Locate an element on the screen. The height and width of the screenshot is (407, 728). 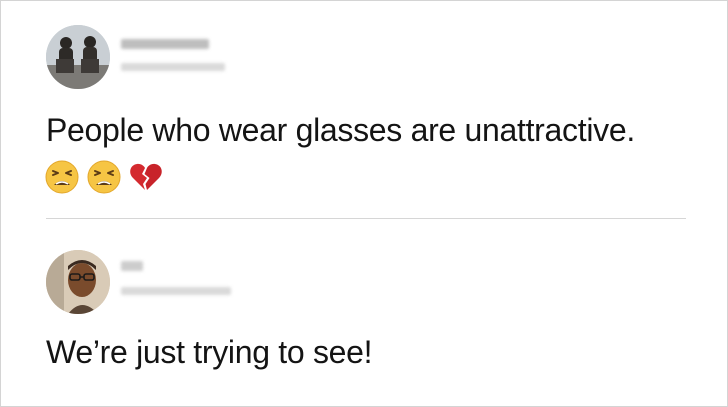
tweet-text: We’re just trying to see! is located at coordinates (209, 352).